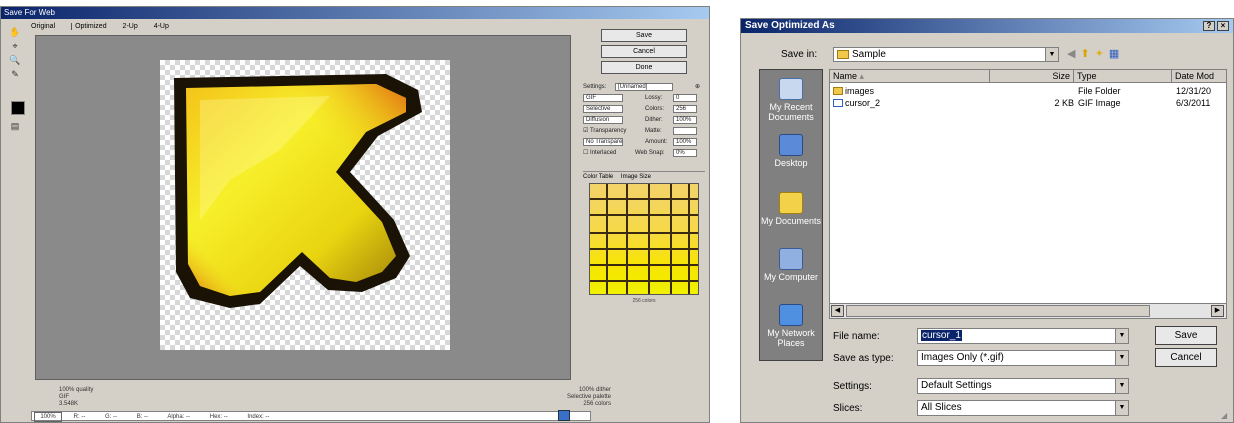  I want to click on save-in-select: Sample ▼, so click(946, 54).